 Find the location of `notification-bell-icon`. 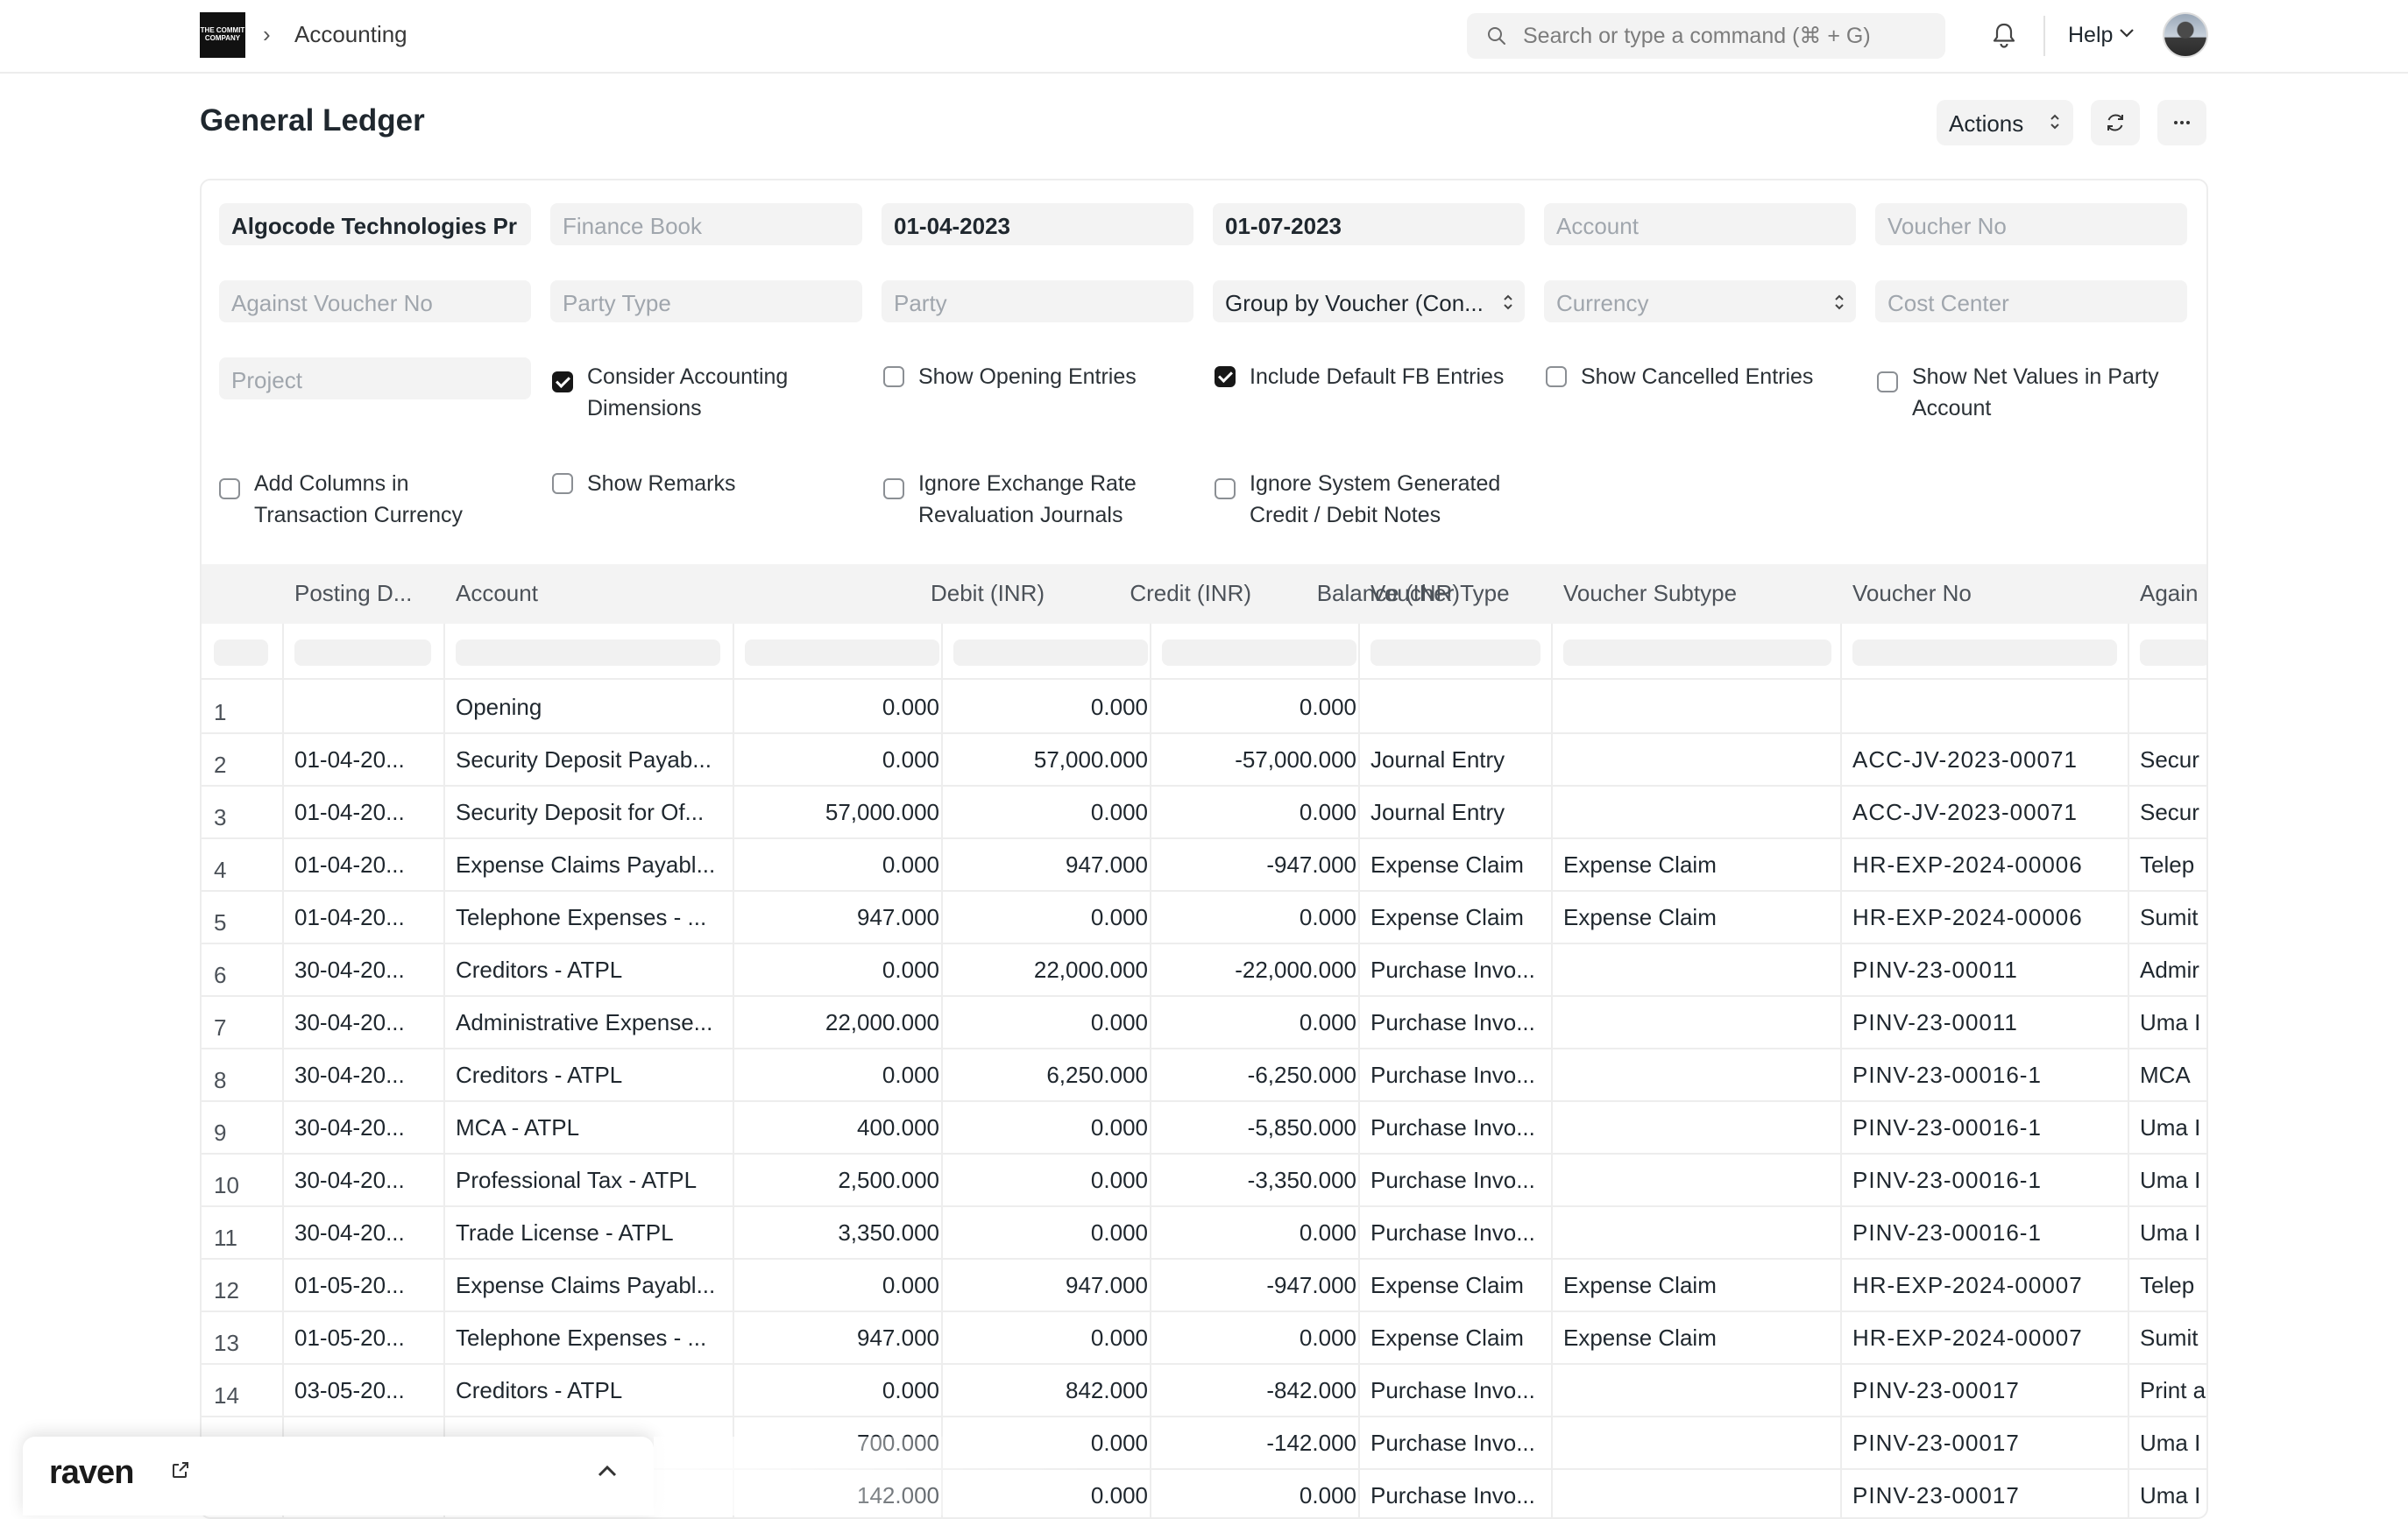

notification-bell-icon is located at coordinates (2004, 36).